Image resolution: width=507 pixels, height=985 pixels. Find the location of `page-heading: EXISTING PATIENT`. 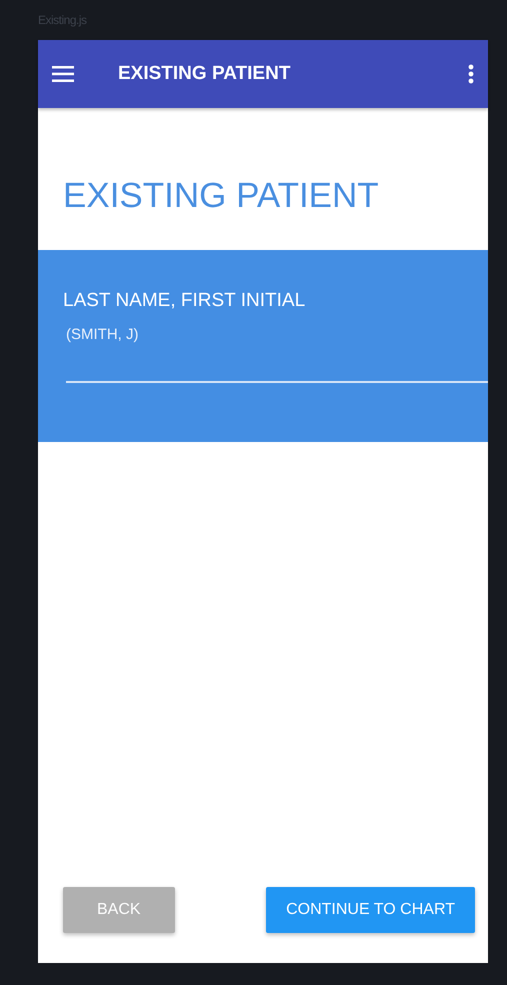

page-heading: EXISTING PATIENT is located at coordinates (221, 196).